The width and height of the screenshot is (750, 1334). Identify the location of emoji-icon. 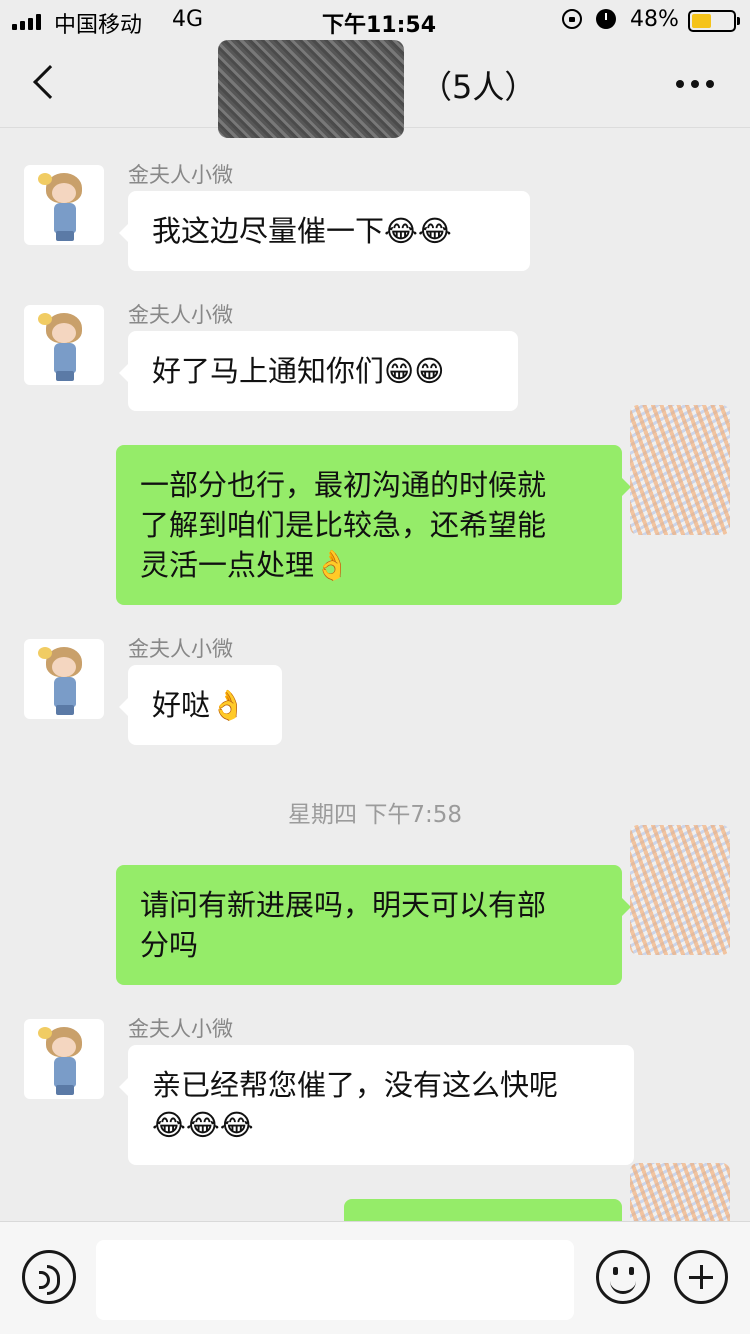
(623, 1277).